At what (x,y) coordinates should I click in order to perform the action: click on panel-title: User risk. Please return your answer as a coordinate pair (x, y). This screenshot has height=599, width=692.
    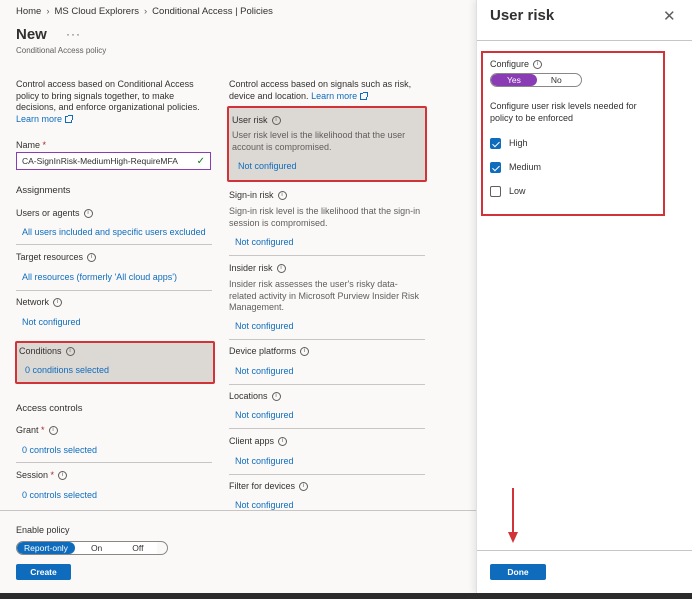
    Looking at the image, I should click on (522, 15).